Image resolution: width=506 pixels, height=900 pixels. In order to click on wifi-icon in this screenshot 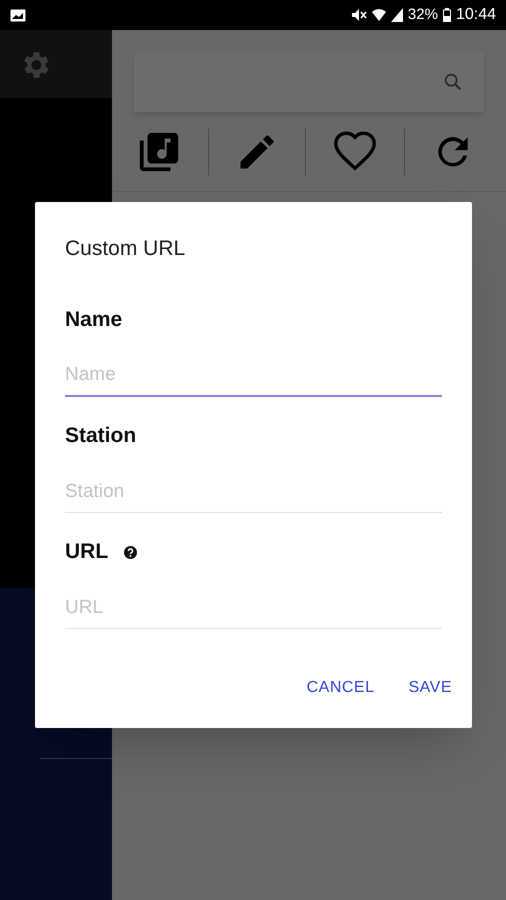, I will do `click(379, 15)`.